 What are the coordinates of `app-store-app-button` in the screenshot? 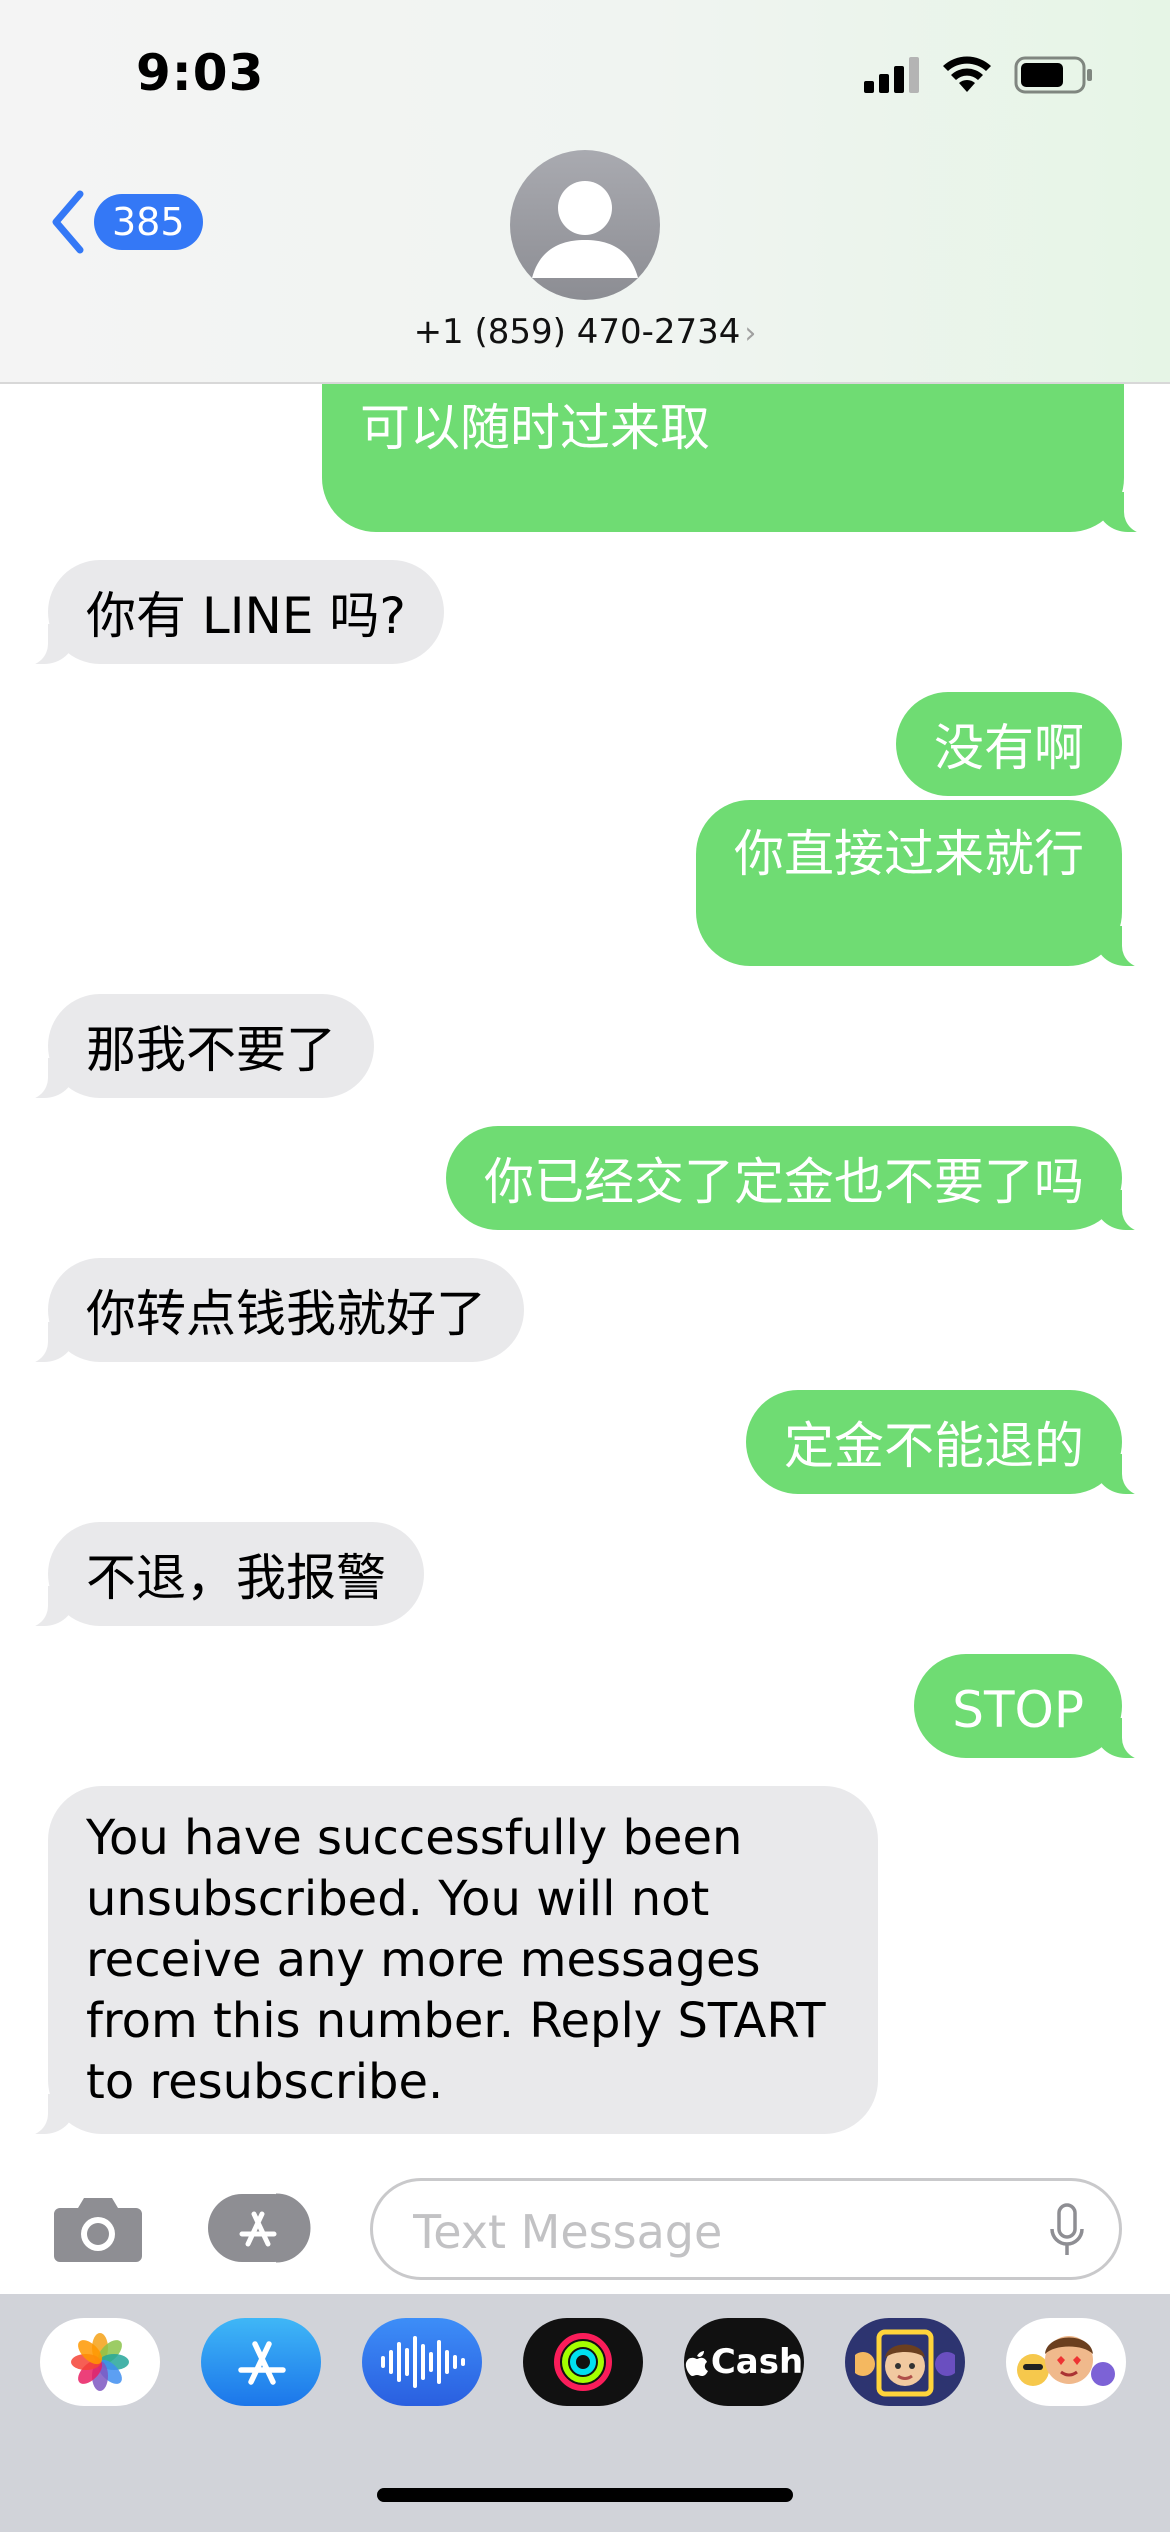 It's located at (261, 2362).